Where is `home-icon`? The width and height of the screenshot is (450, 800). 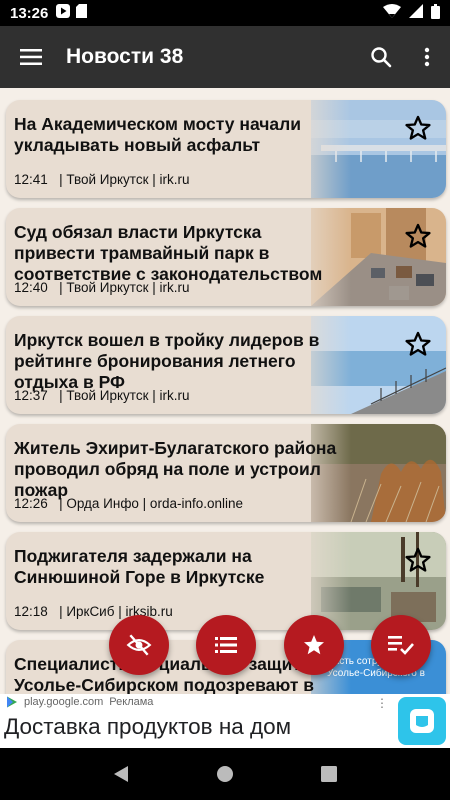 home-icon is located at coordinates (225, 774).